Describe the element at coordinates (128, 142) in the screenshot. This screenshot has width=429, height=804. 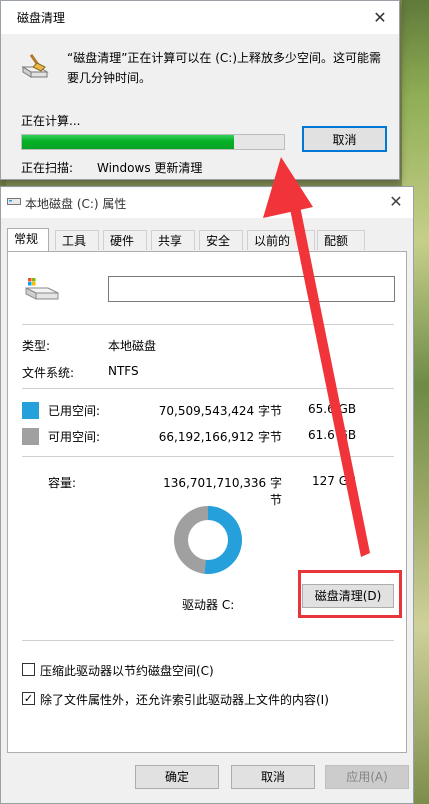
I see `progress-bar-fill` at that location.